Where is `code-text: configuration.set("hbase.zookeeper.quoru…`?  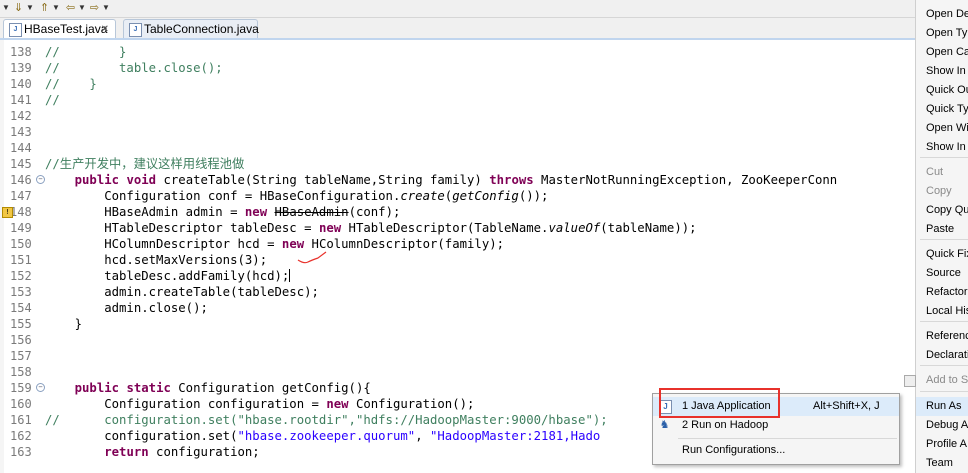
code-text: configuration.set("hbase.zookeeper.quoru… is located at coordinates (323, 436).